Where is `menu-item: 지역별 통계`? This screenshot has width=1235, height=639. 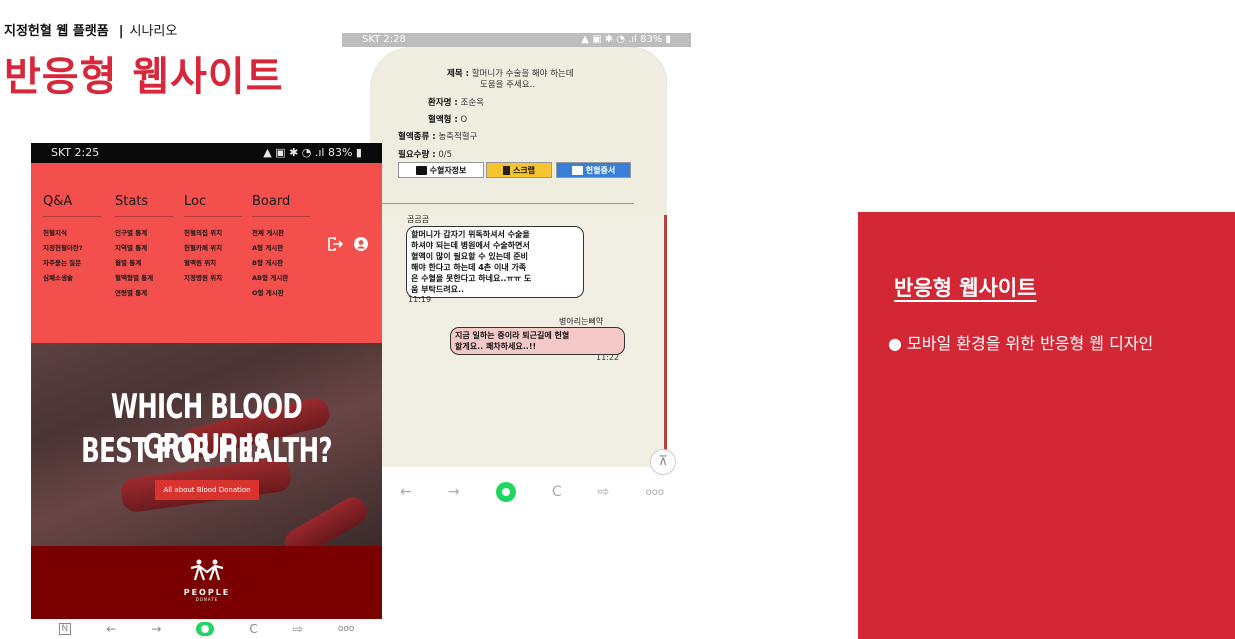
menu-item: 지역별 통계 is located at coordinates (144, 249).